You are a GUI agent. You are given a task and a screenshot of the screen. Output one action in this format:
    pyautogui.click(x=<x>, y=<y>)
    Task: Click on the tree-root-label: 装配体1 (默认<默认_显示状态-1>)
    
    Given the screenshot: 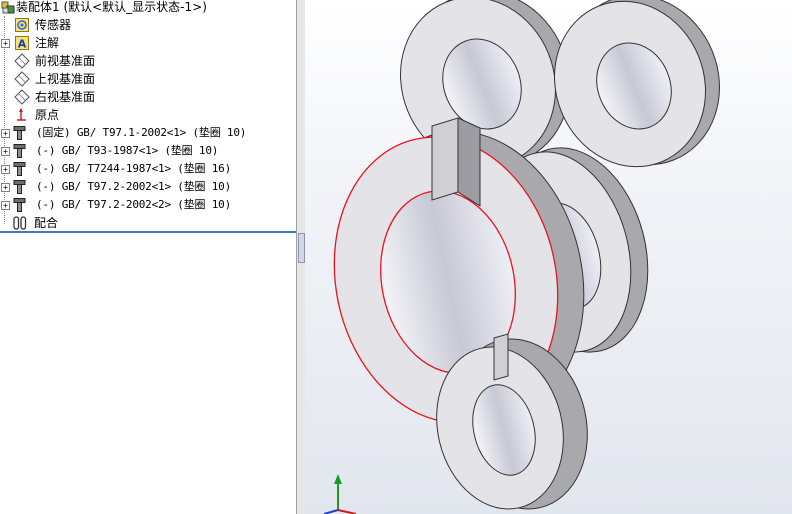 What is the action you would take?
    pyautogui.click(x=111, y=7)
    